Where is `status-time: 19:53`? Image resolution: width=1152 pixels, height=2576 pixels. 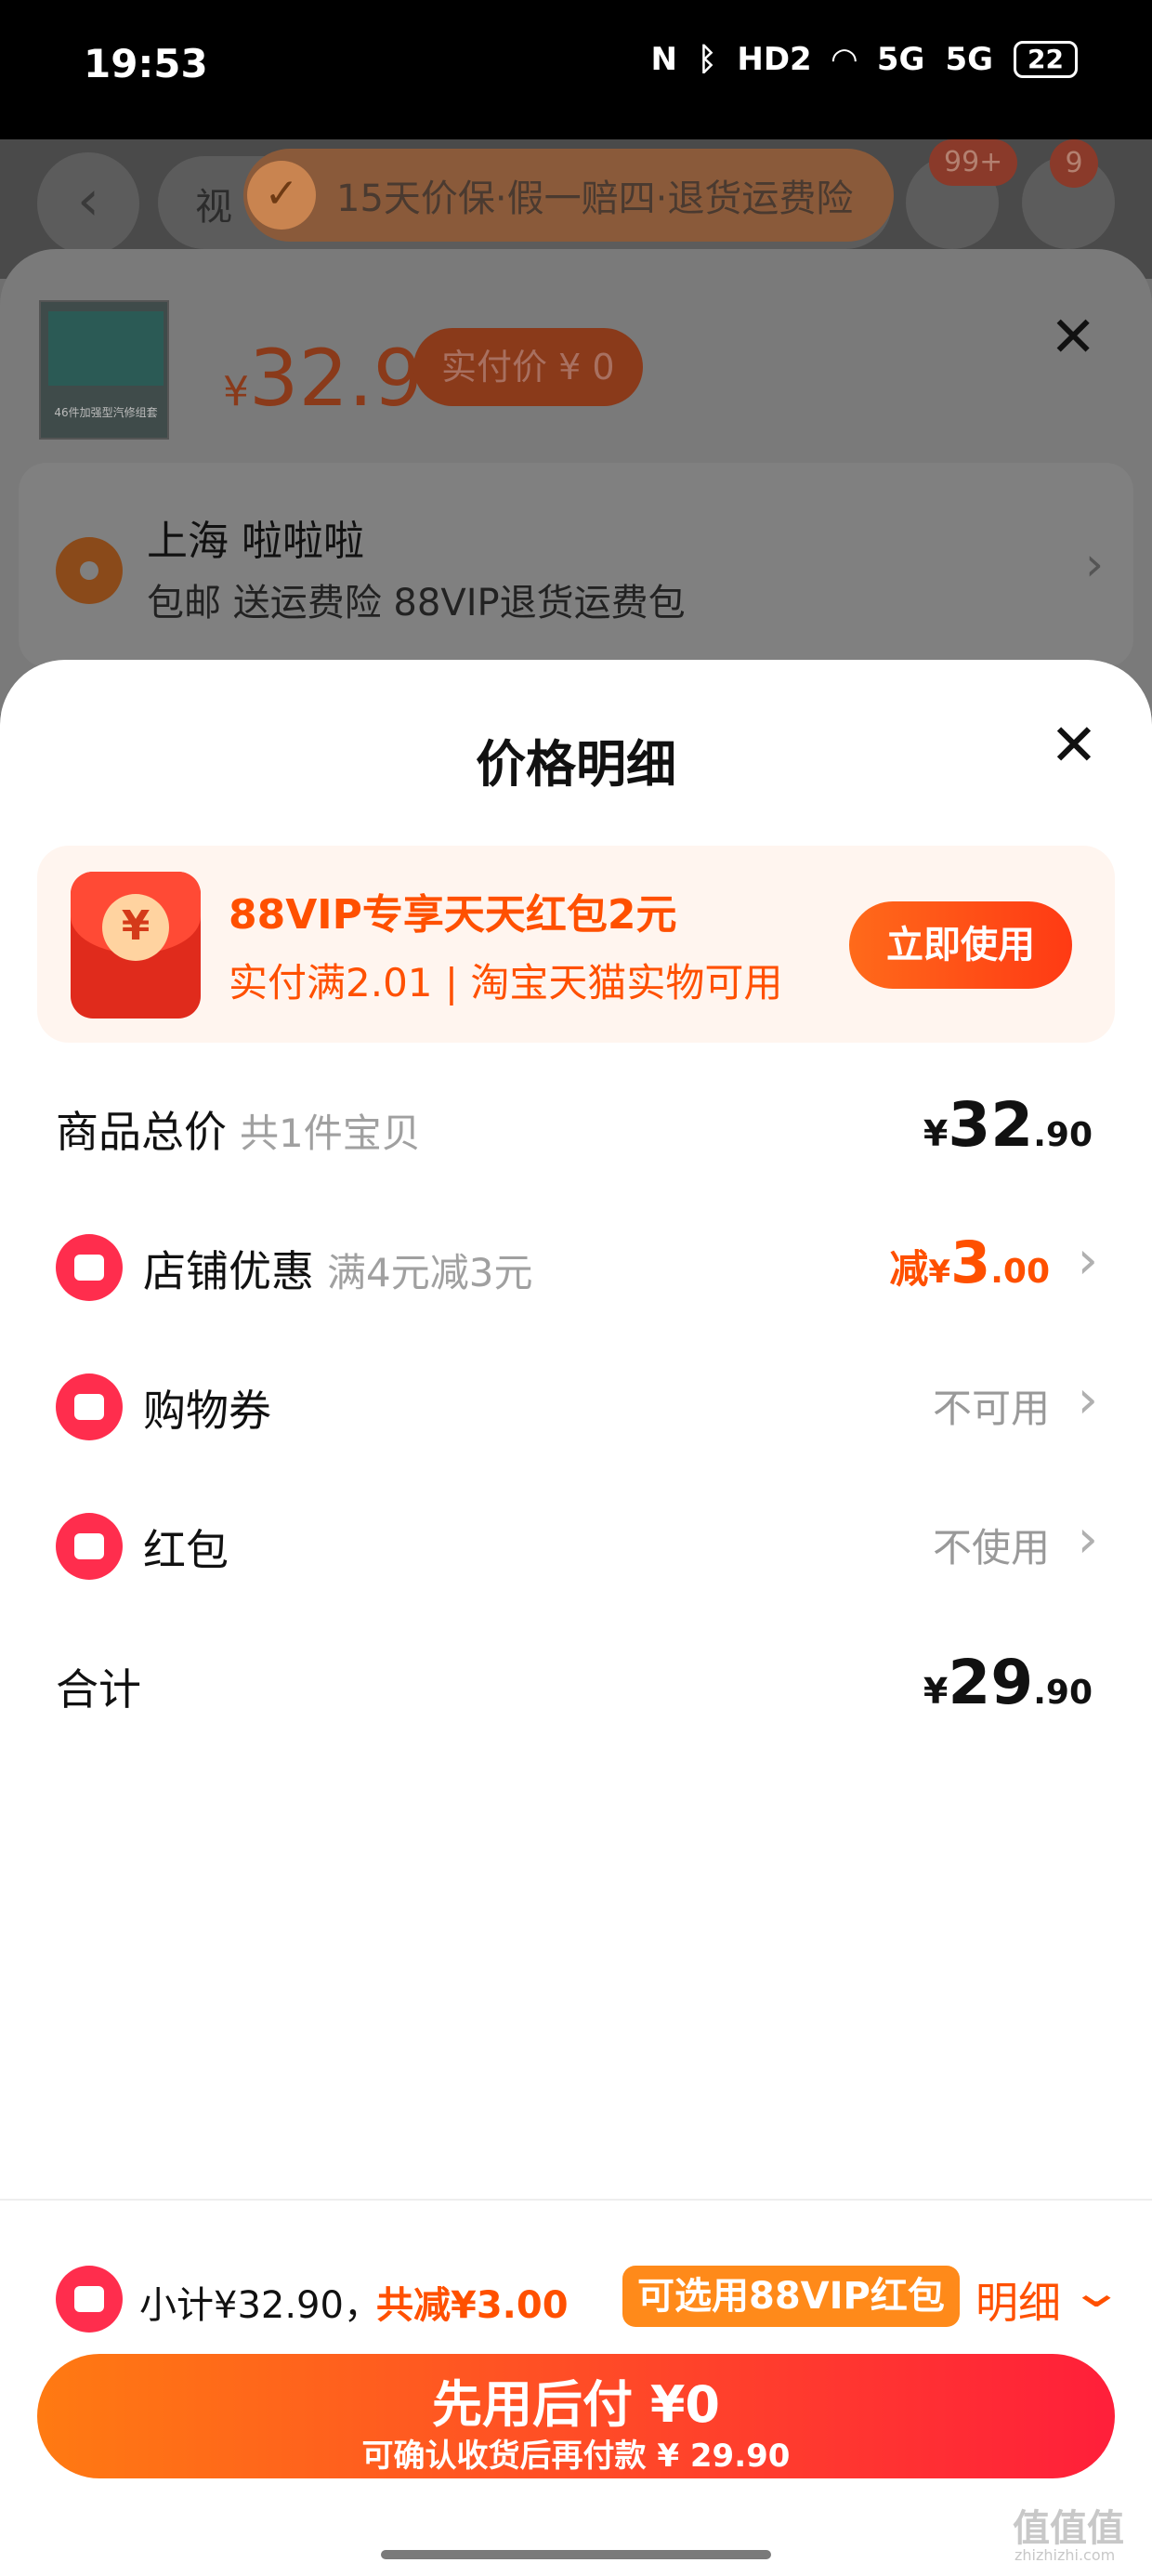 status-time: 19:53 is located at coordinates (146, 63).